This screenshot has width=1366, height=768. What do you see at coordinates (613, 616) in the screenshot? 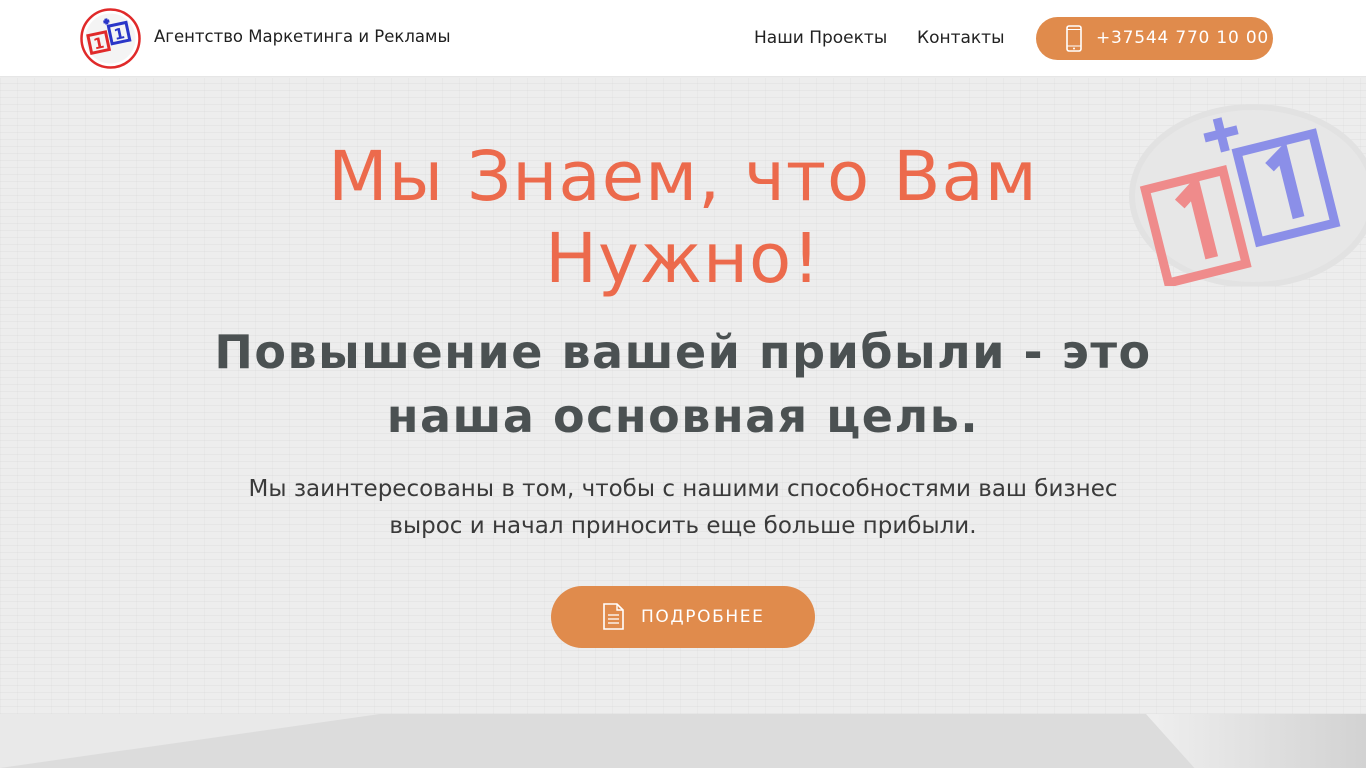
I see `document-icon` at bounding box center [613, 616].